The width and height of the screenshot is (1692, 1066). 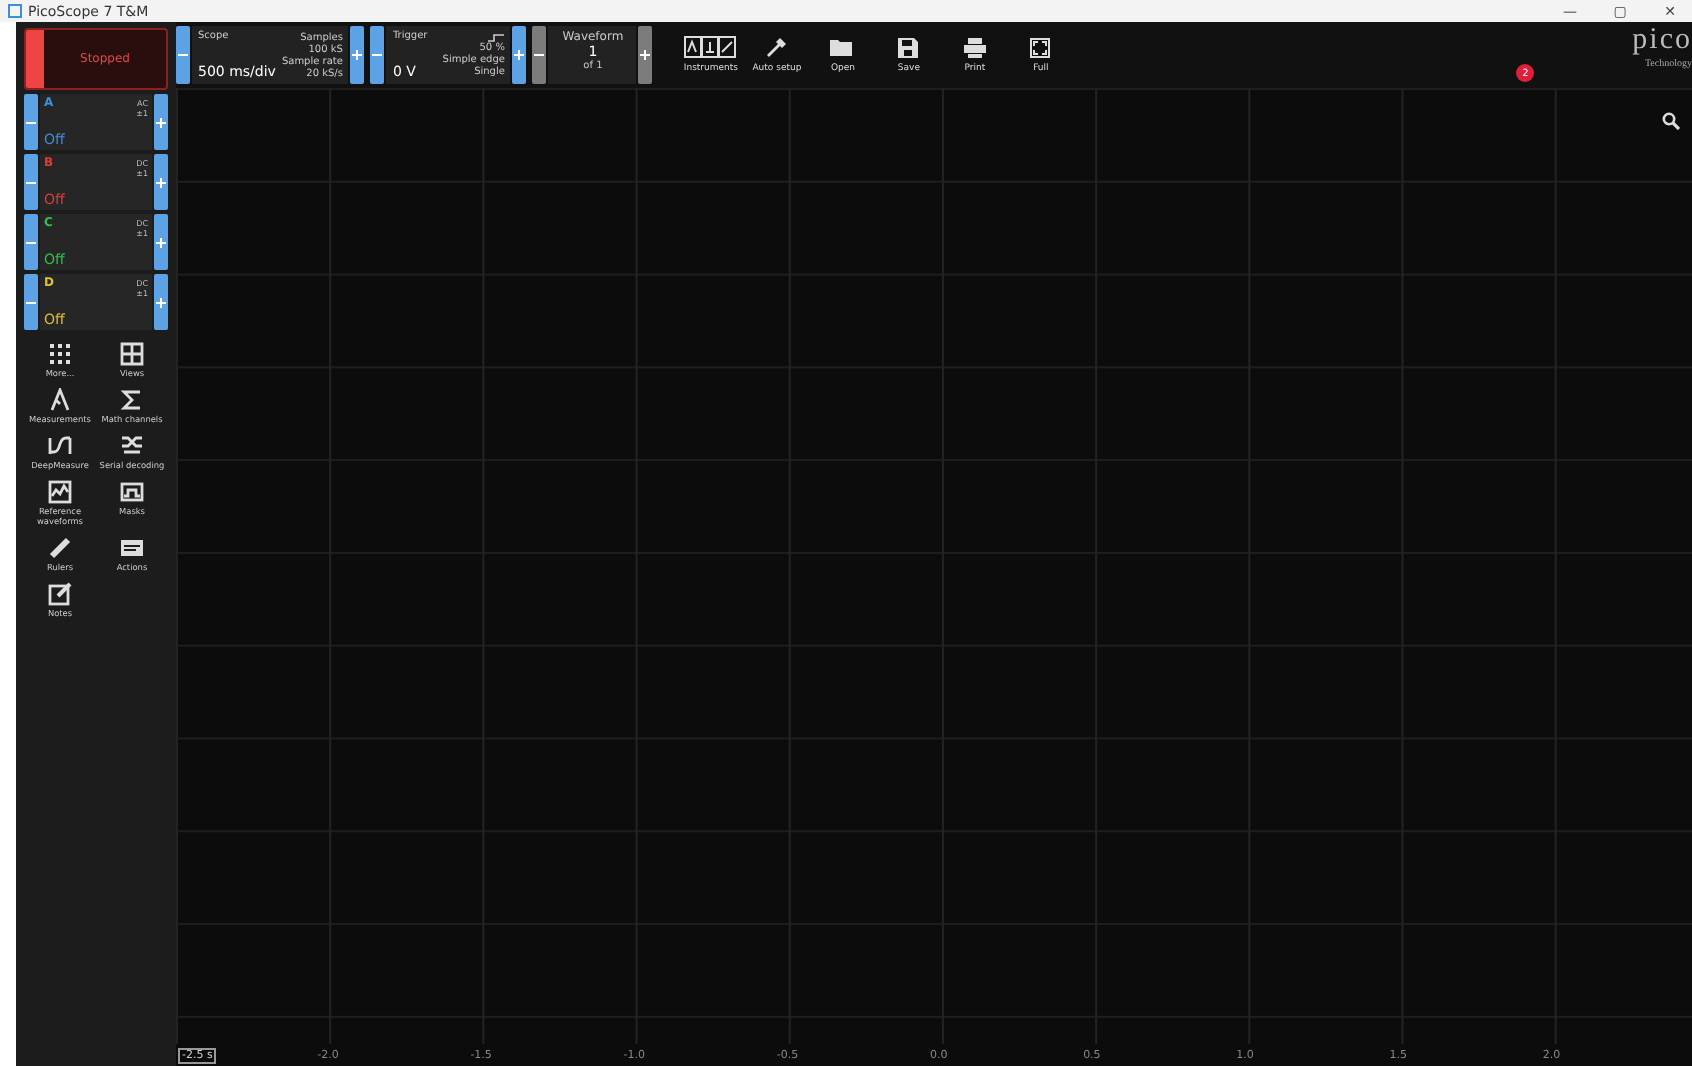 What do you see at coordinates (974, 47) in the screenshot?
I see `printer-icon` at bounding box center [974, 47].